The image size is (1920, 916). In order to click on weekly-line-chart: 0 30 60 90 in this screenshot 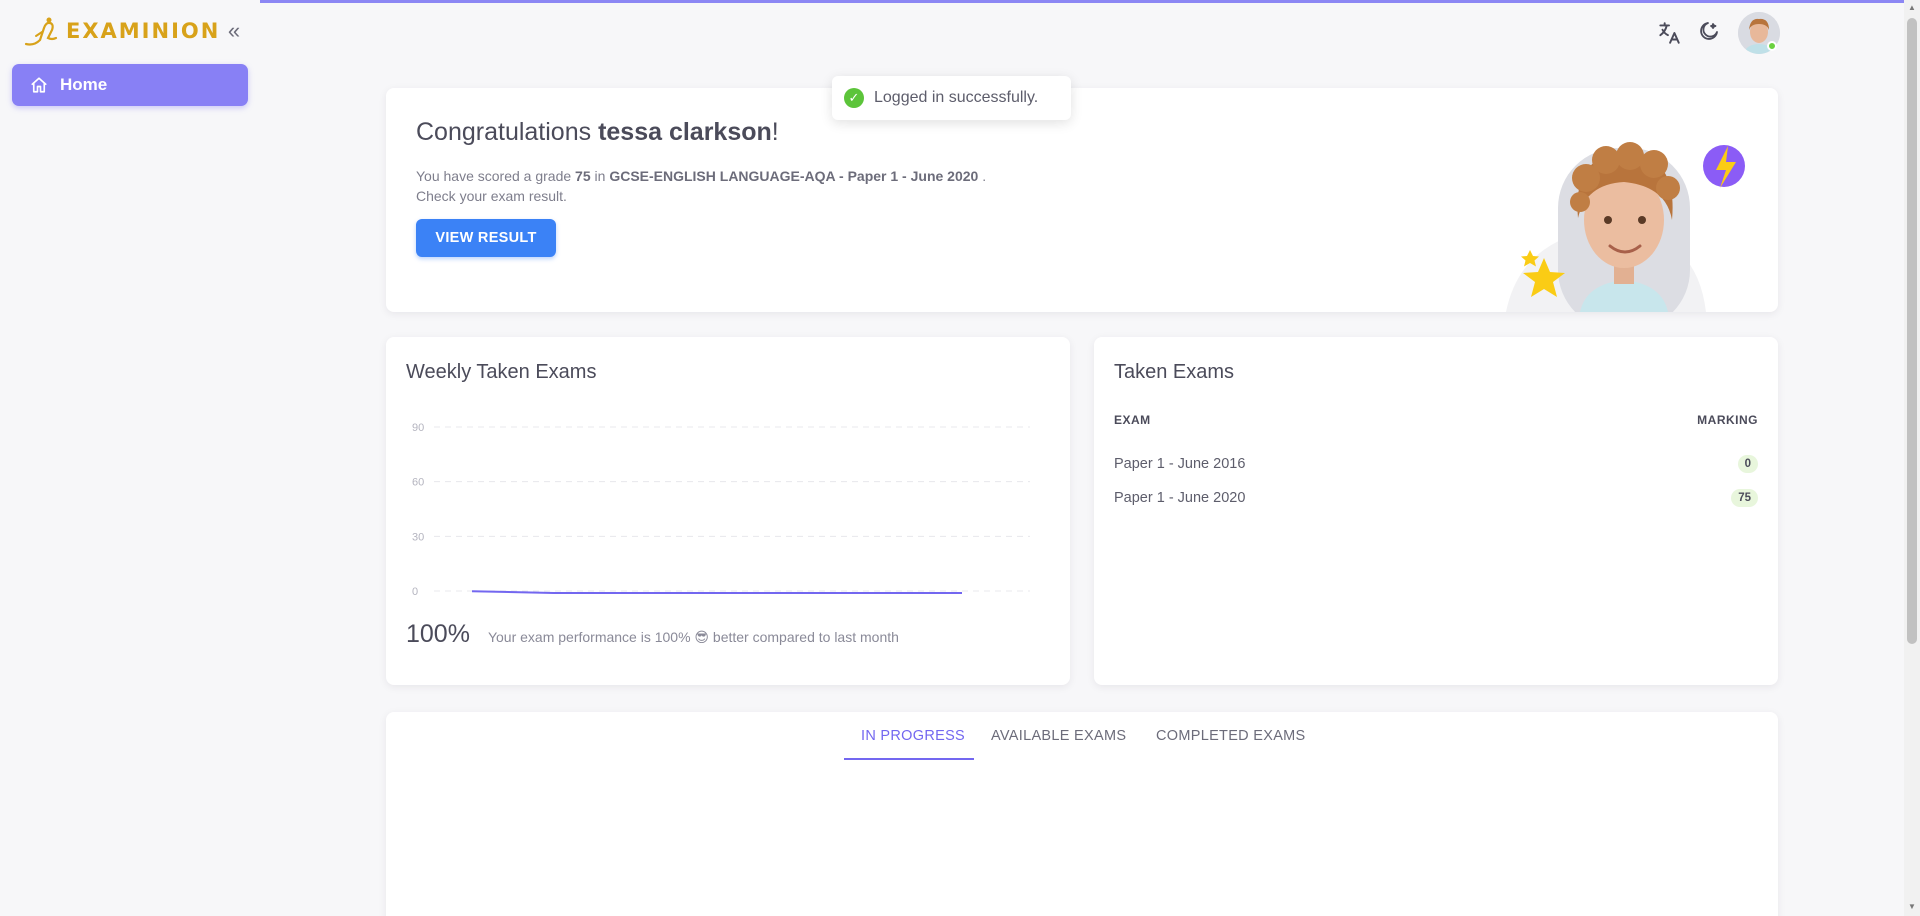, I will do `click(721, 509)`.